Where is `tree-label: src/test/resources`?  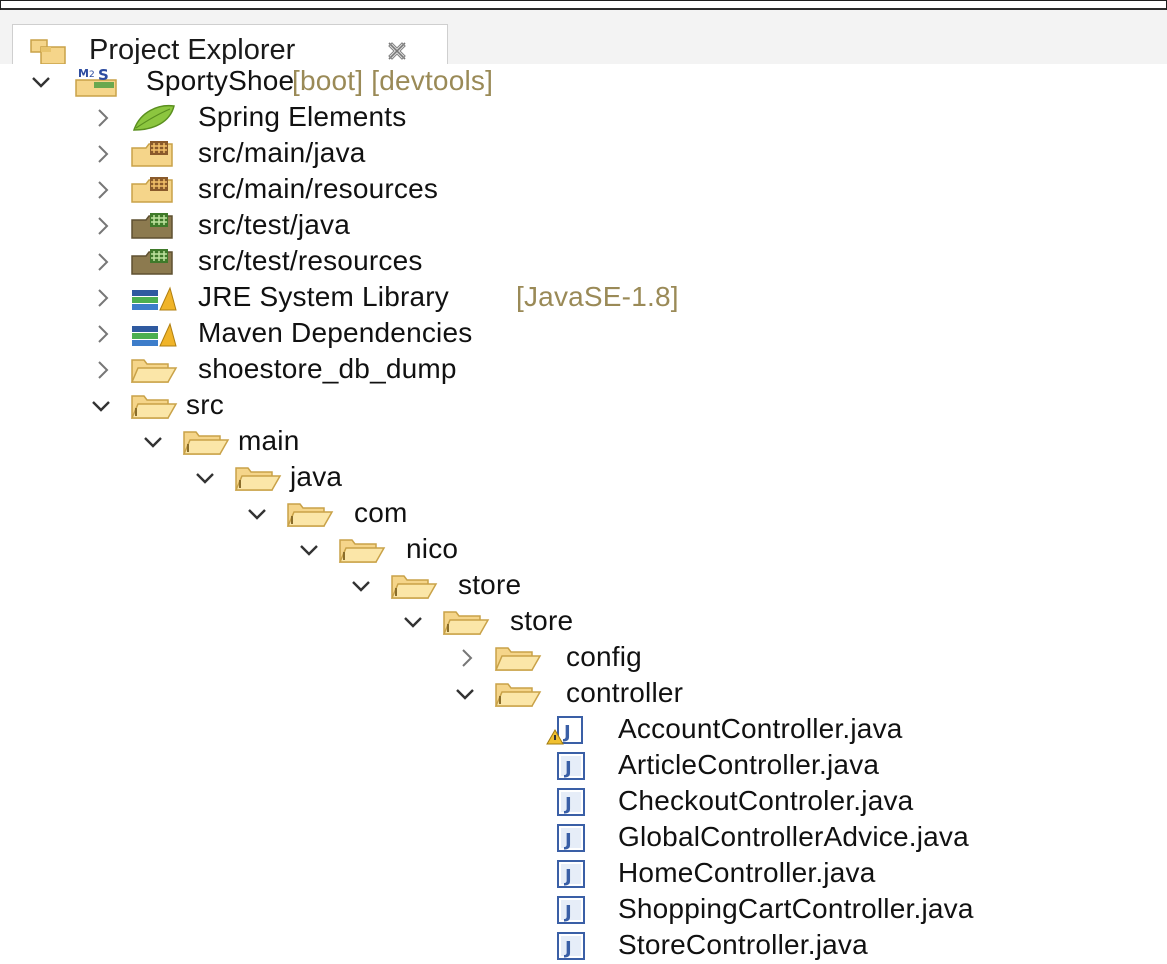
tree-label: src/test/resources is located at coordinates (310, 260).